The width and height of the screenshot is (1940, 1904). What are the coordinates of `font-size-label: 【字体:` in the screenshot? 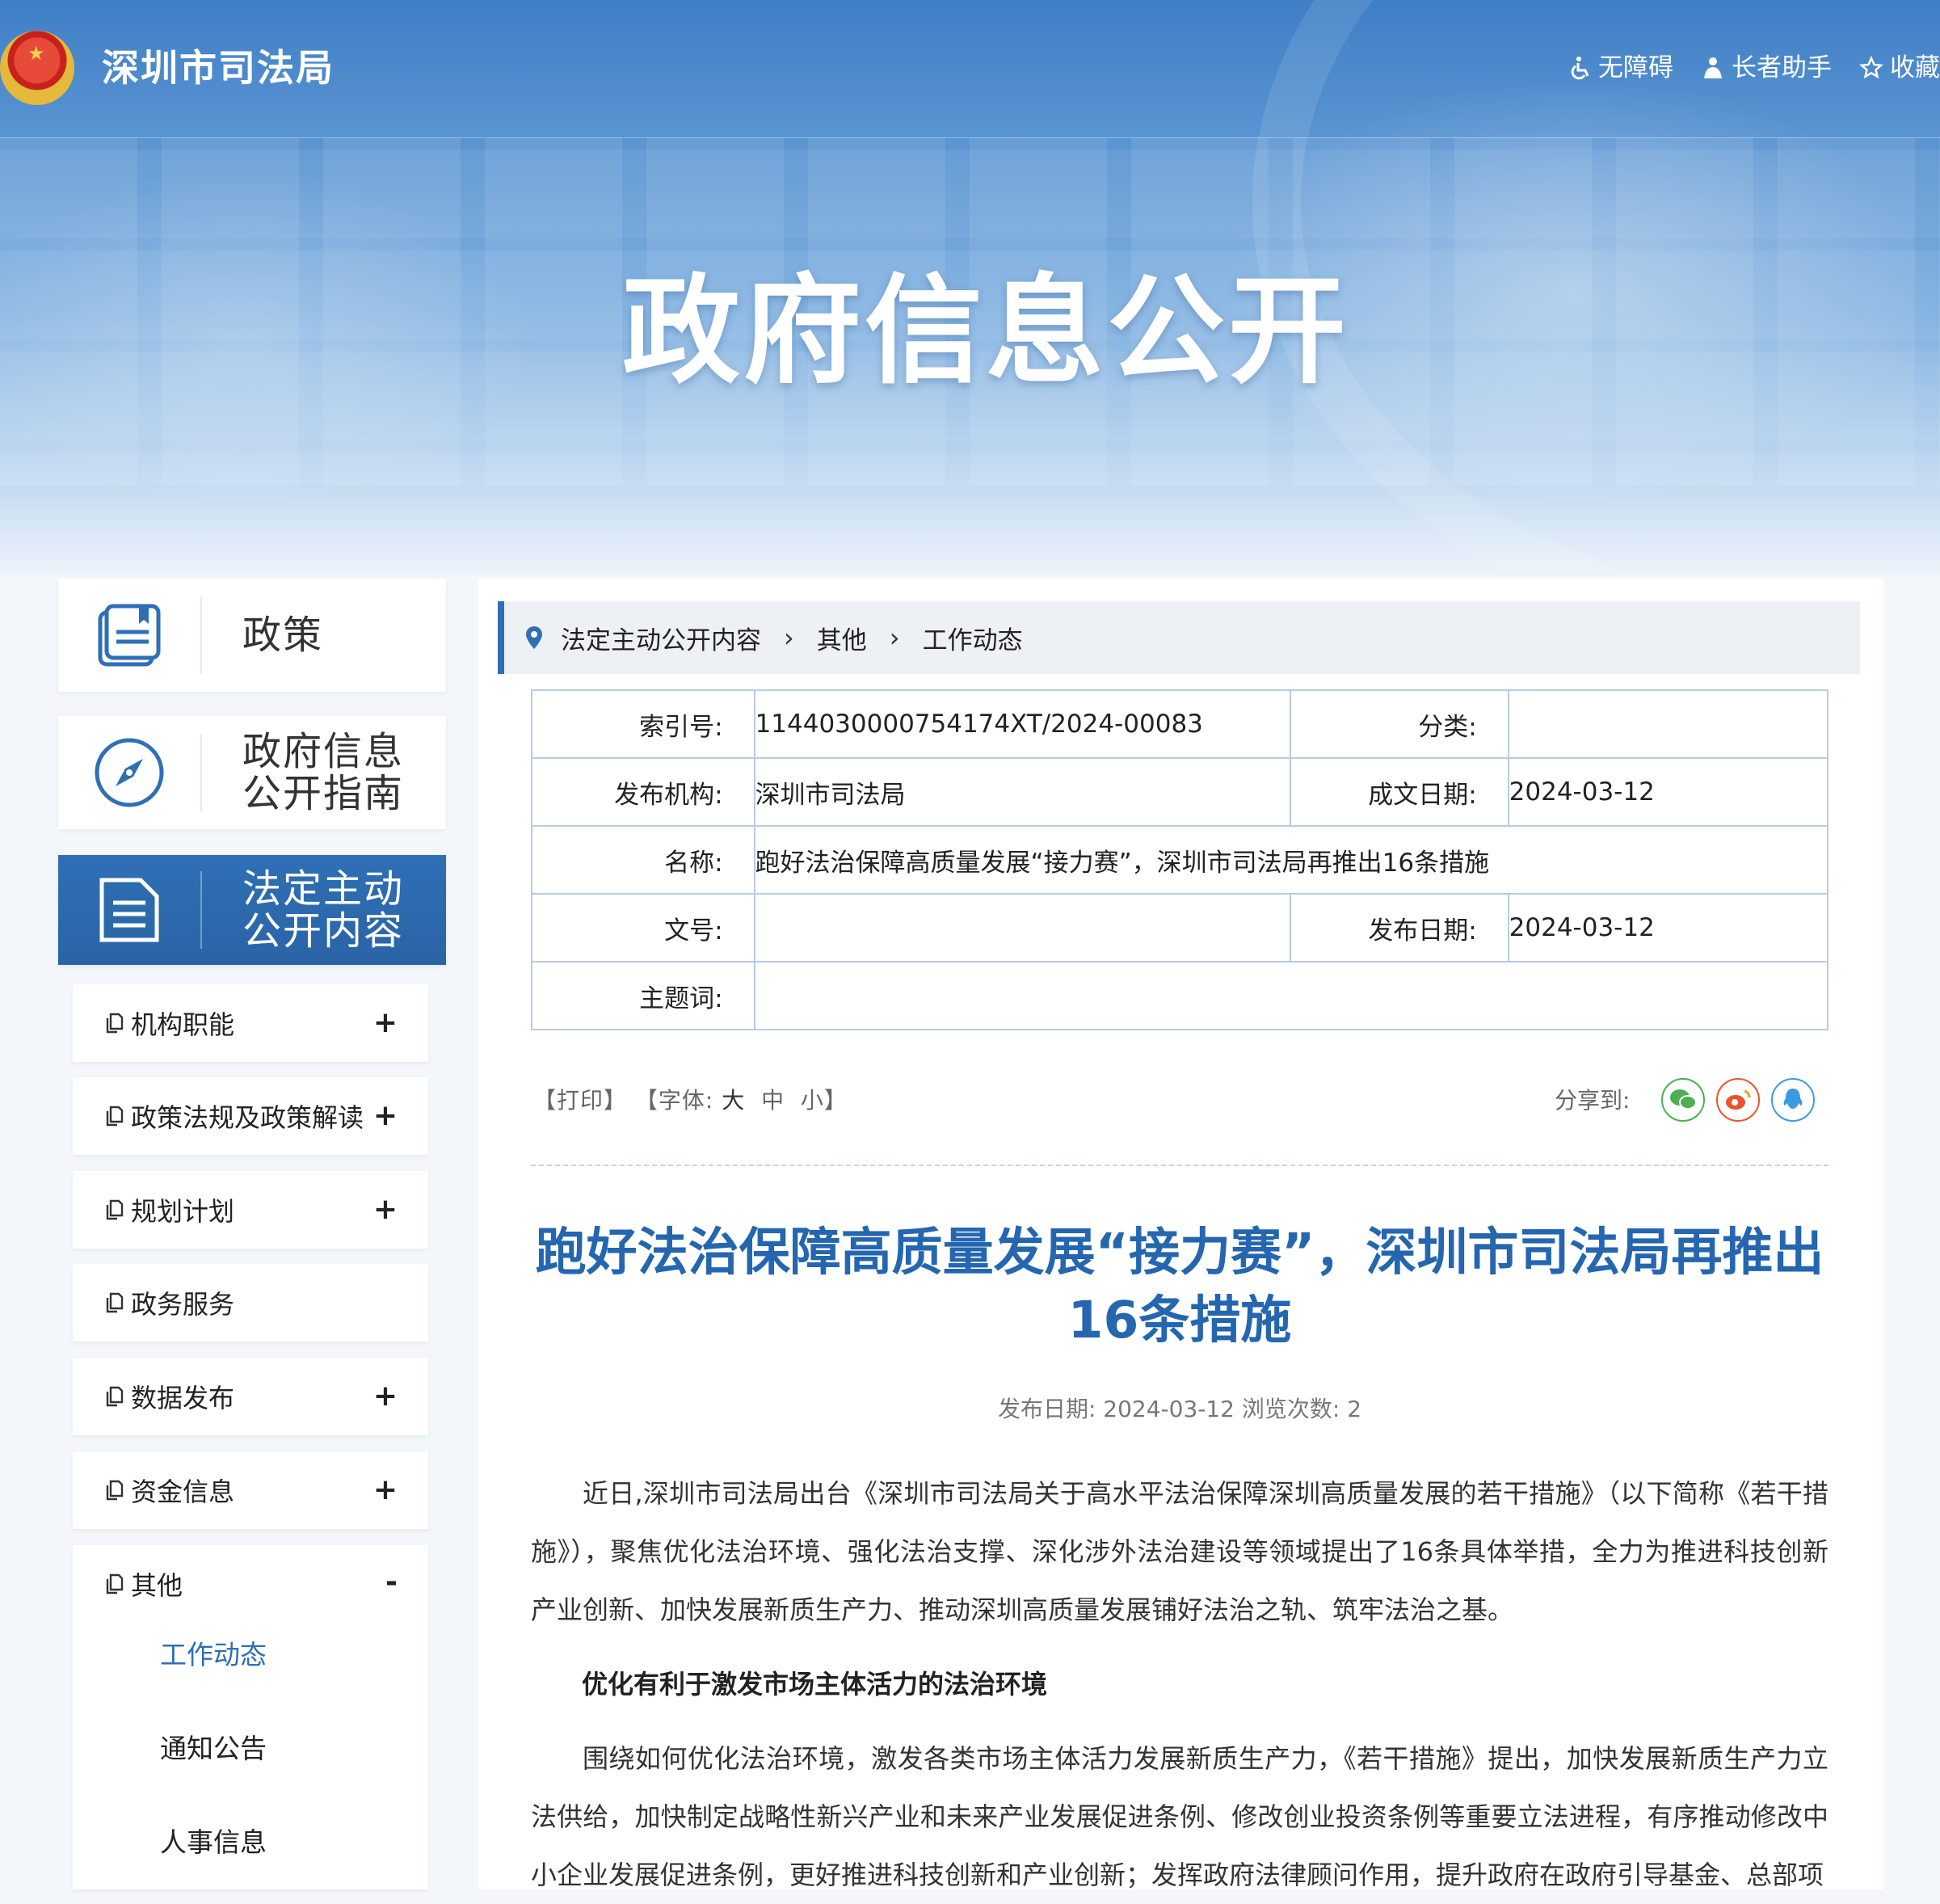 It's located at (674, 1100).